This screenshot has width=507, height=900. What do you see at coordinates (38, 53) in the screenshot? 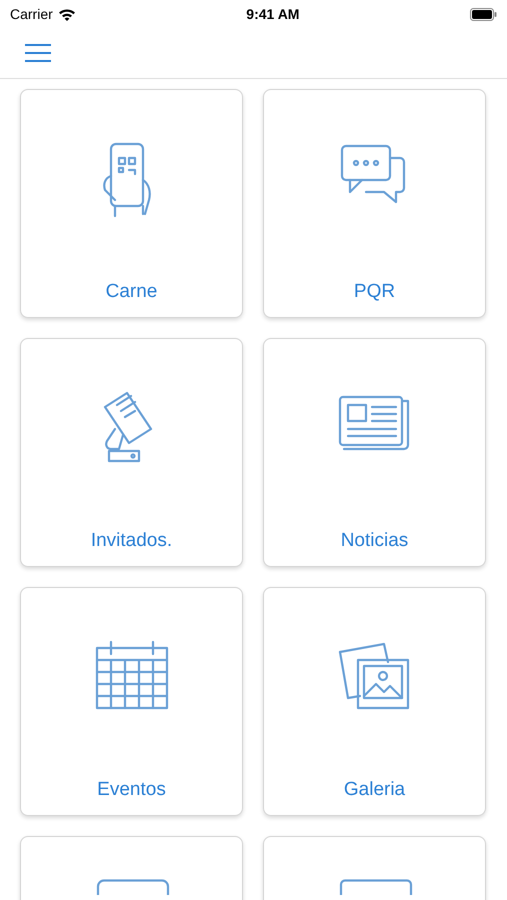
I see `menu-icon` at bounding box center [38, 53].